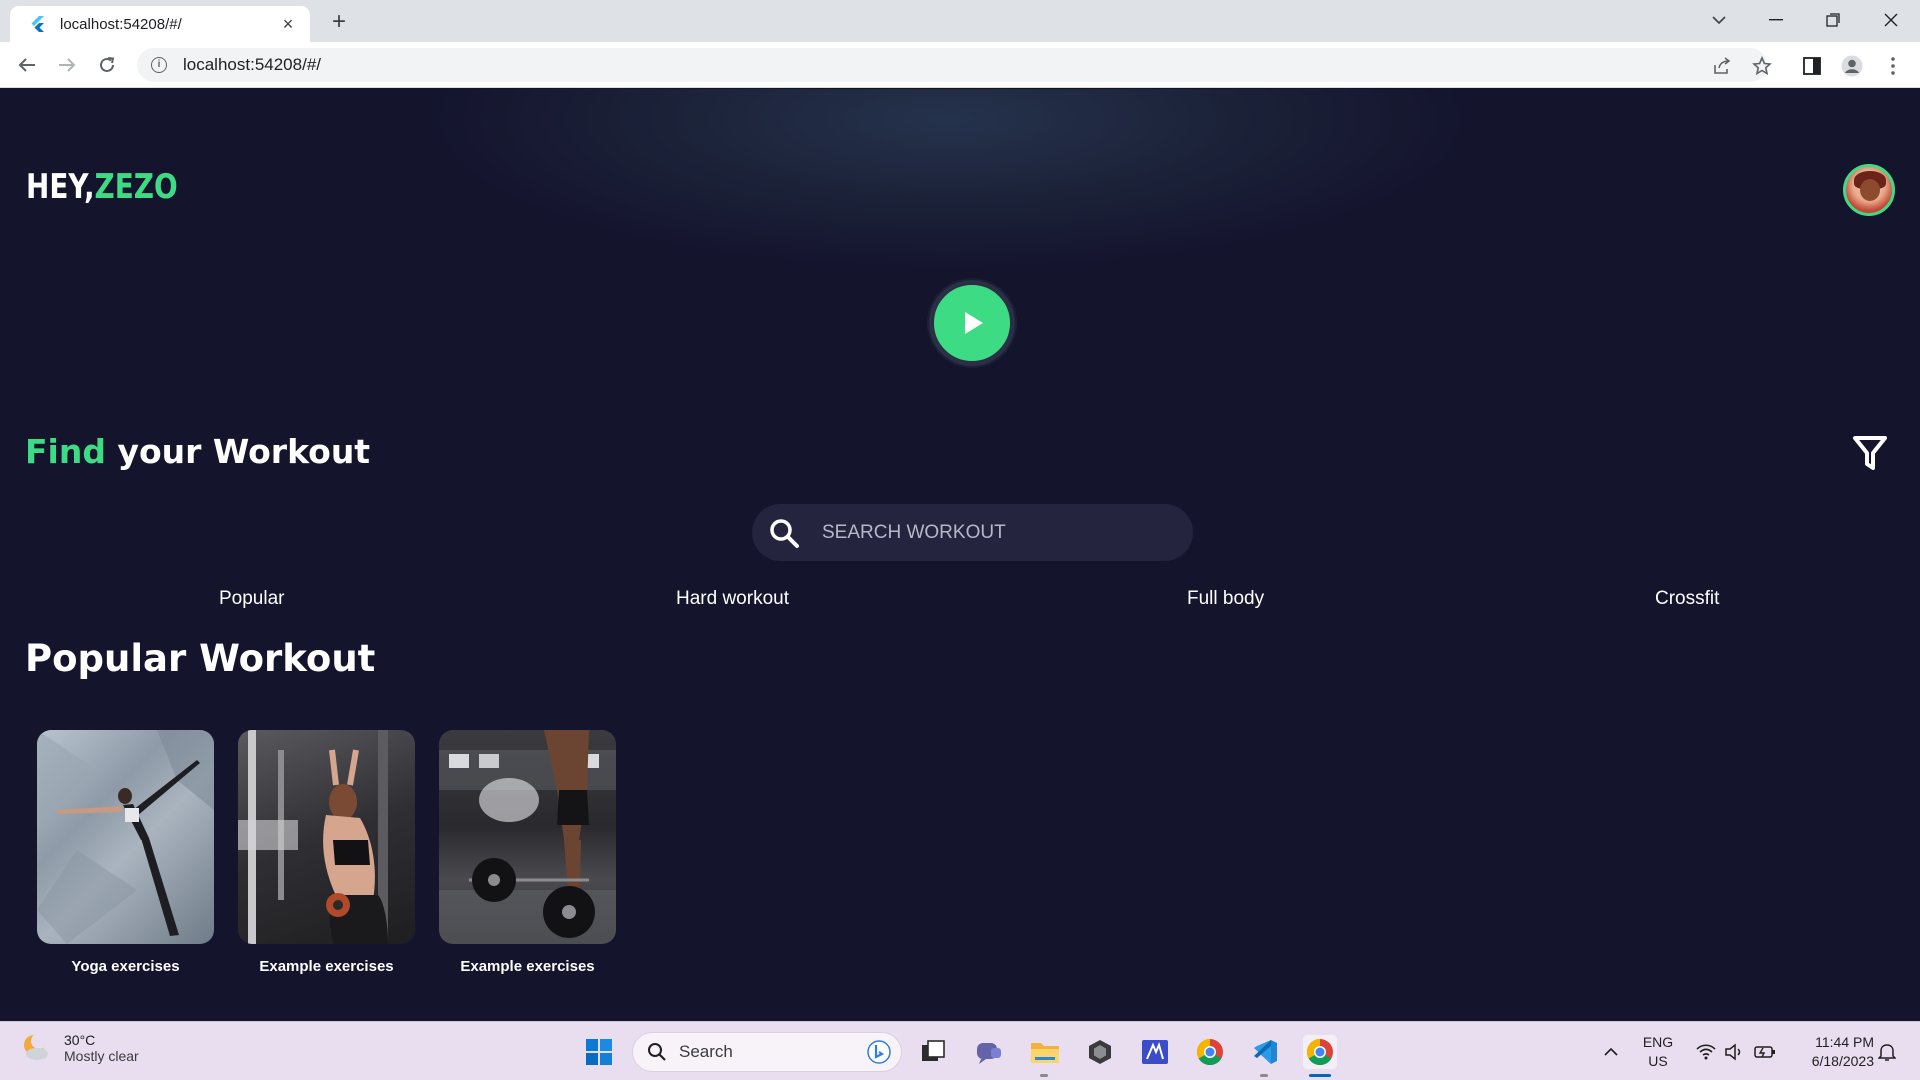 This screenshot has height=1080, width=1920. I want to click on back-arrow-icon, so click(27, 65).